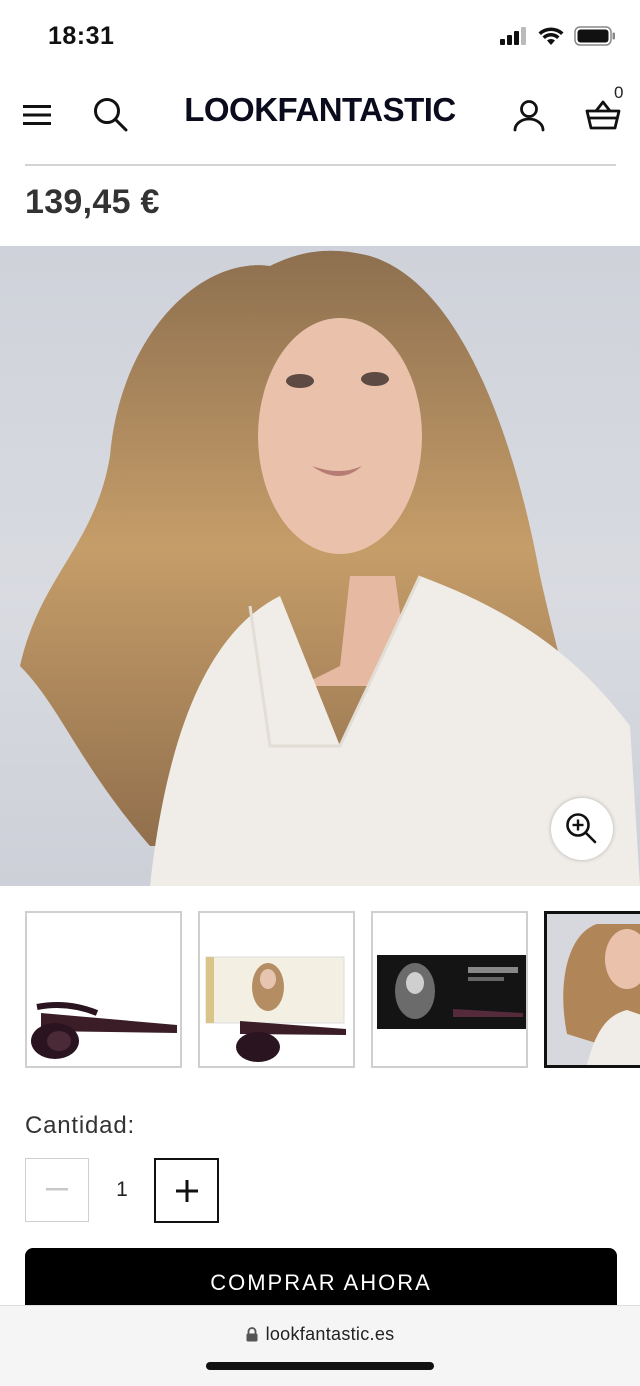  I want to click on curler-product-image, so click(104, 1030).